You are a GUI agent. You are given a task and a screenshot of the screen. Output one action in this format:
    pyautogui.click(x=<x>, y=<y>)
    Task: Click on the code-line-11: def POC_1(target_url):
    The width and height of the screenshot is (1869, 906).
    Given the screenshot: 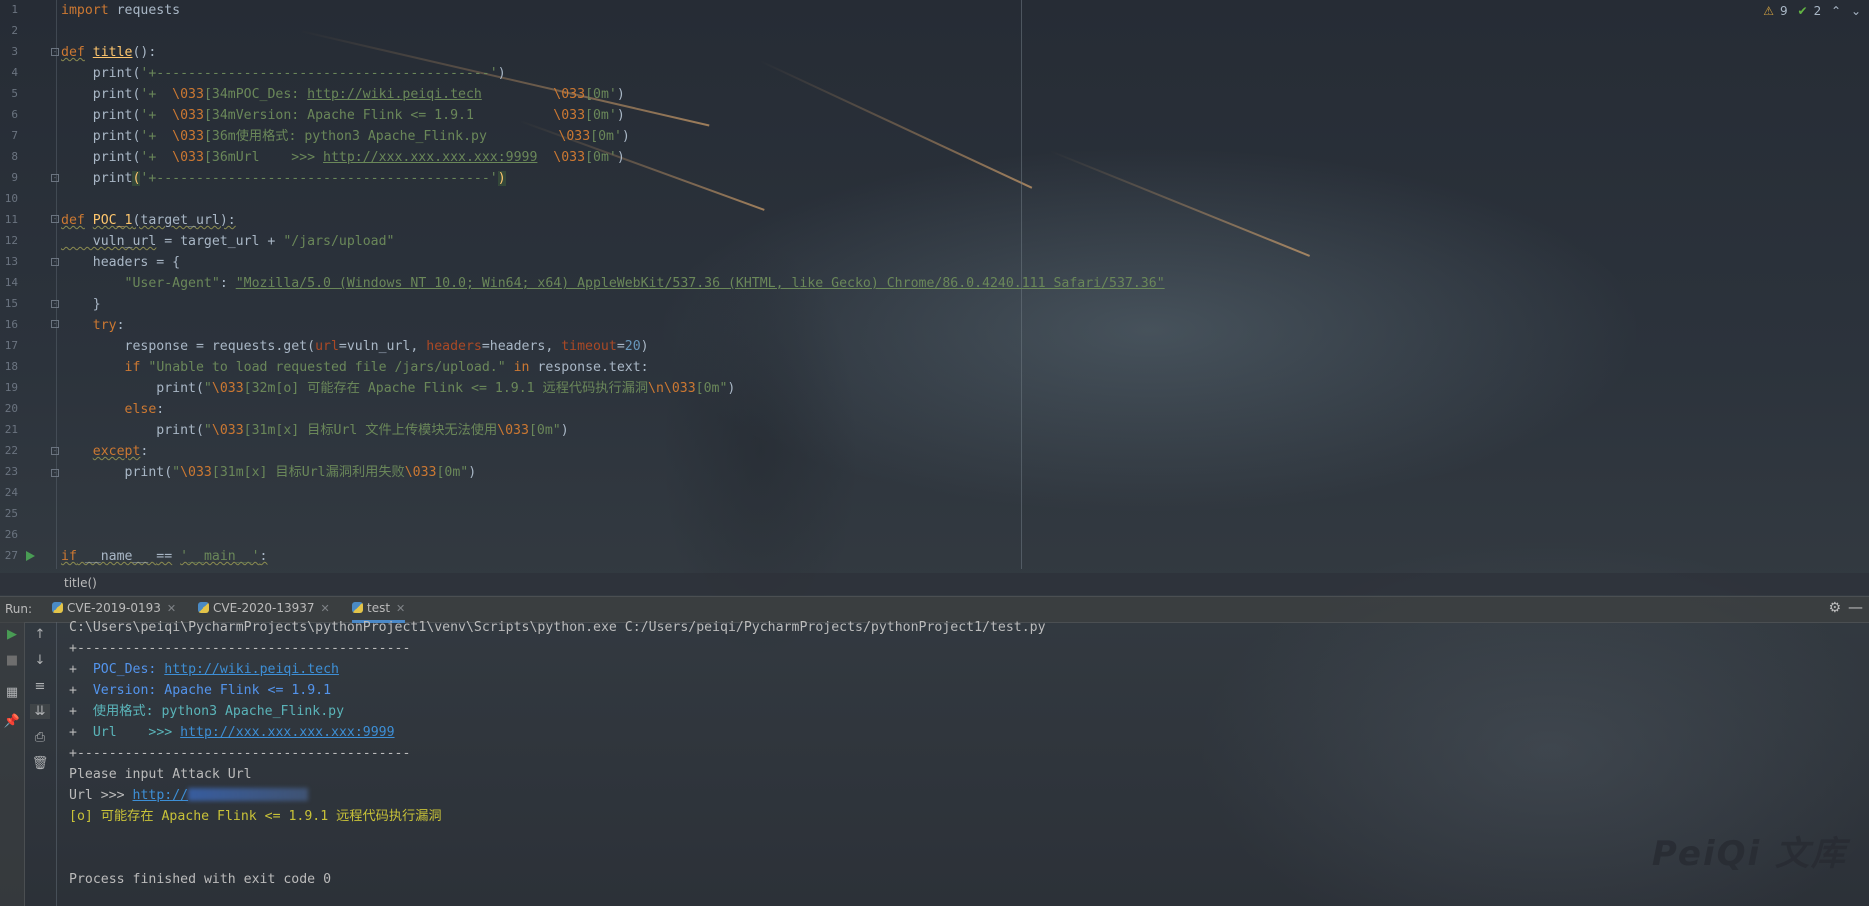 What is the action you would take?
    pyautogui.click(x=148, y=220)
    